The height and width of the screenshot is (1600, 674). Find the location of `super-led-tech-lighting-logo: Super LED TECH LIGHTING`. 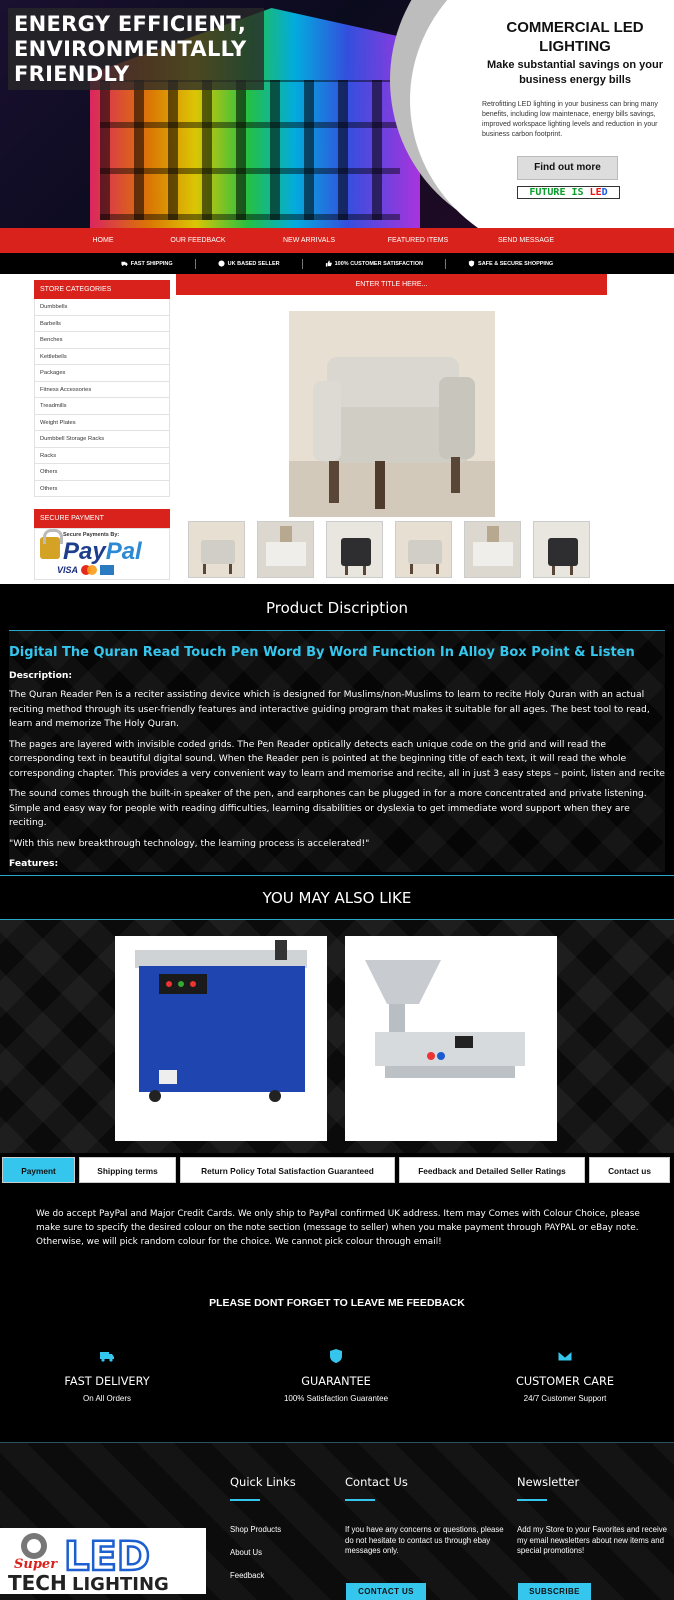

super-led-tech-lighting-logo: Super LED TECH LIGHTING is located at coordinates (103, 1561).